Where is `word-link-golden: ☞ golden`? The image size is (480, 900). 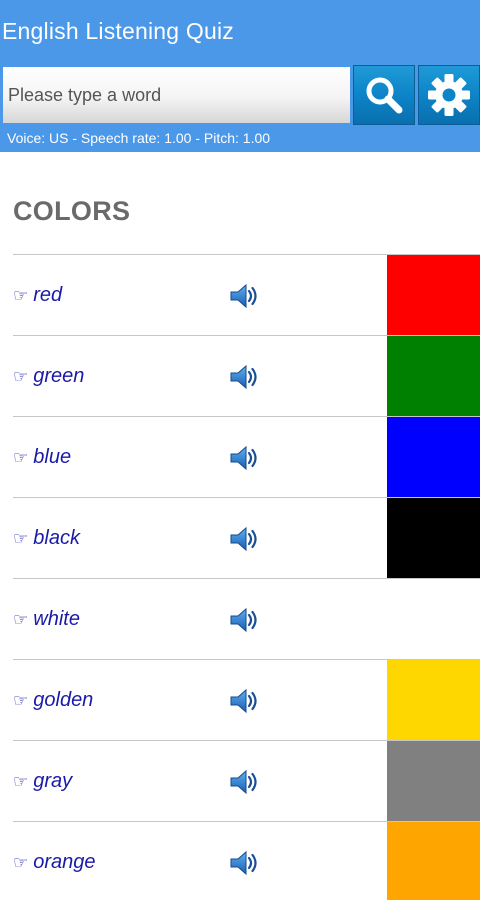
word-link-golden: ☞ golden is located at coordinates (53, 700).